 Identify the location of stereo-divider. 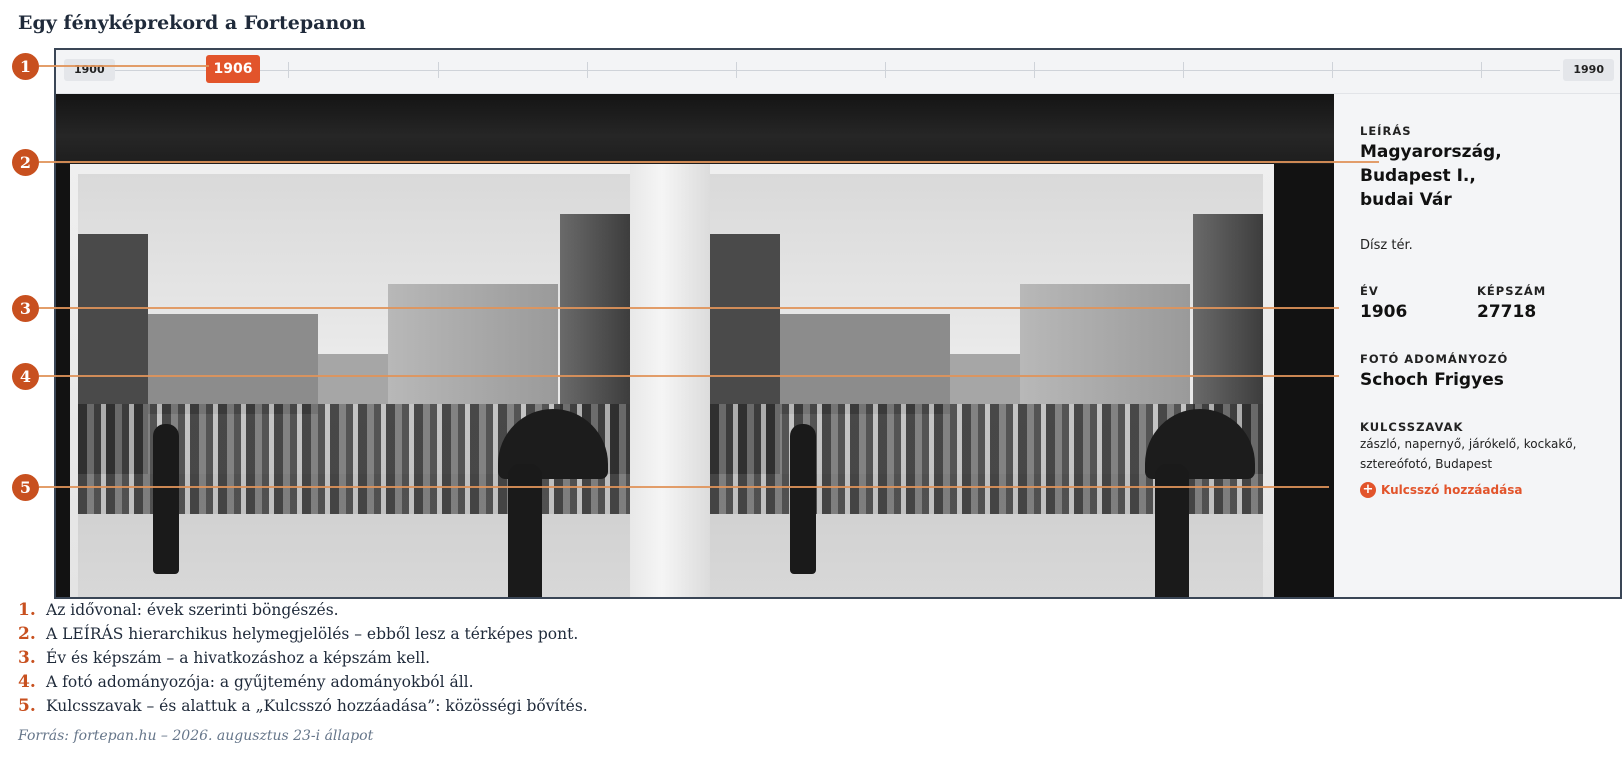
(670, 380).